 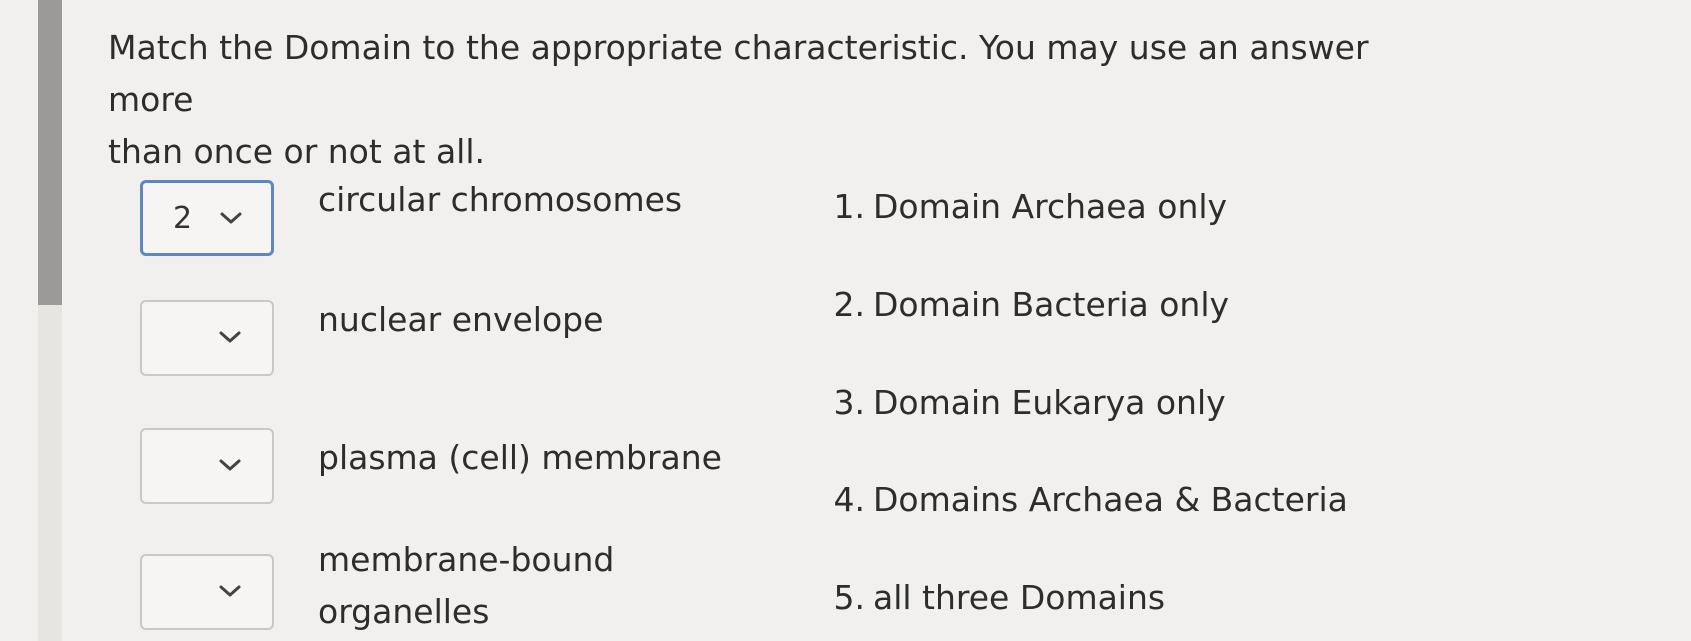 I want to click on match-label: plasma (cell) membrane, so click(x=520, y=457).